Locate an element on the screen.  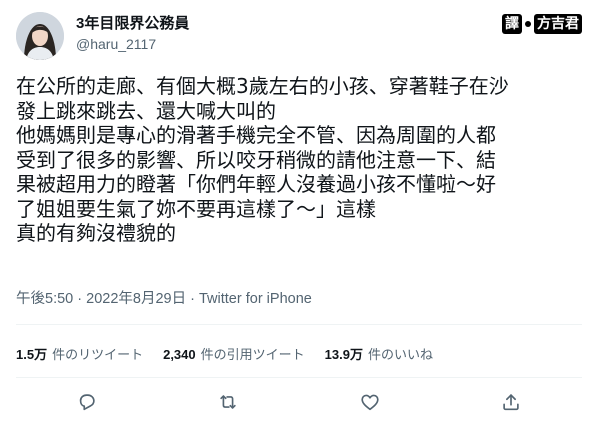
translator-stamp-right: 方吉君 is located at coordinates (558, 24).